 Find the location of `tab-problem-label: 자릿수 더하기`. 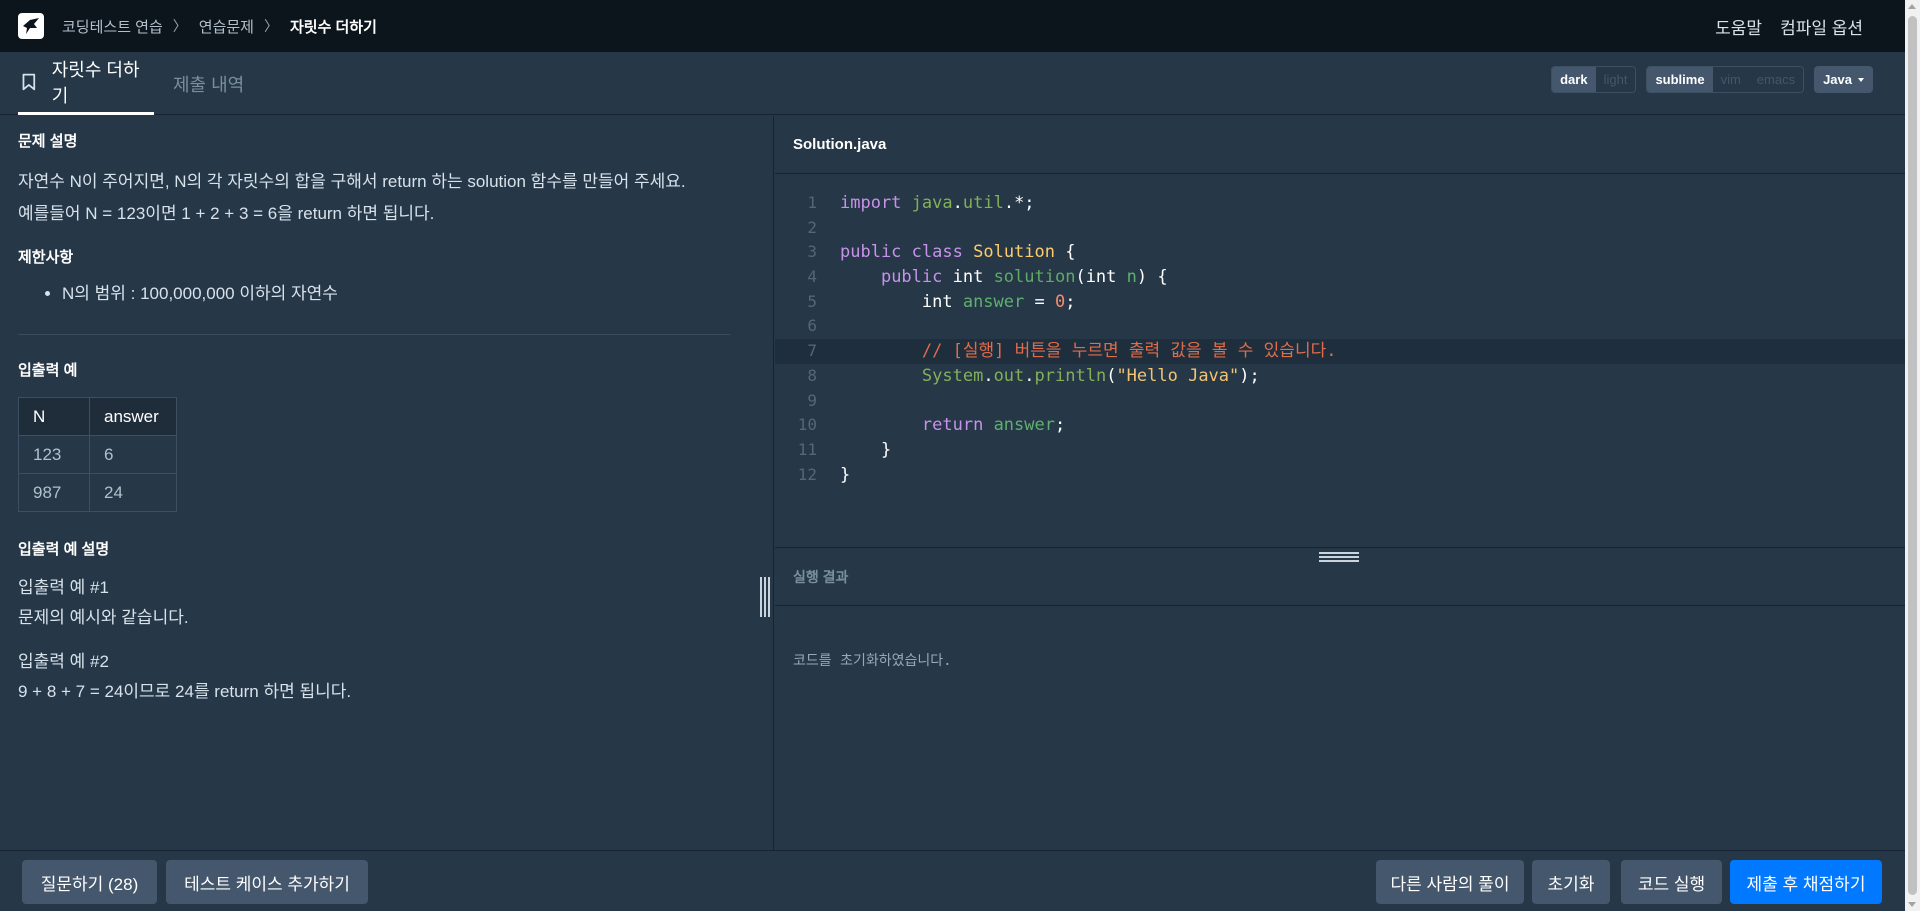

tab-problem-label: 자릿수 더하기 is located at coordinates (95, 83).